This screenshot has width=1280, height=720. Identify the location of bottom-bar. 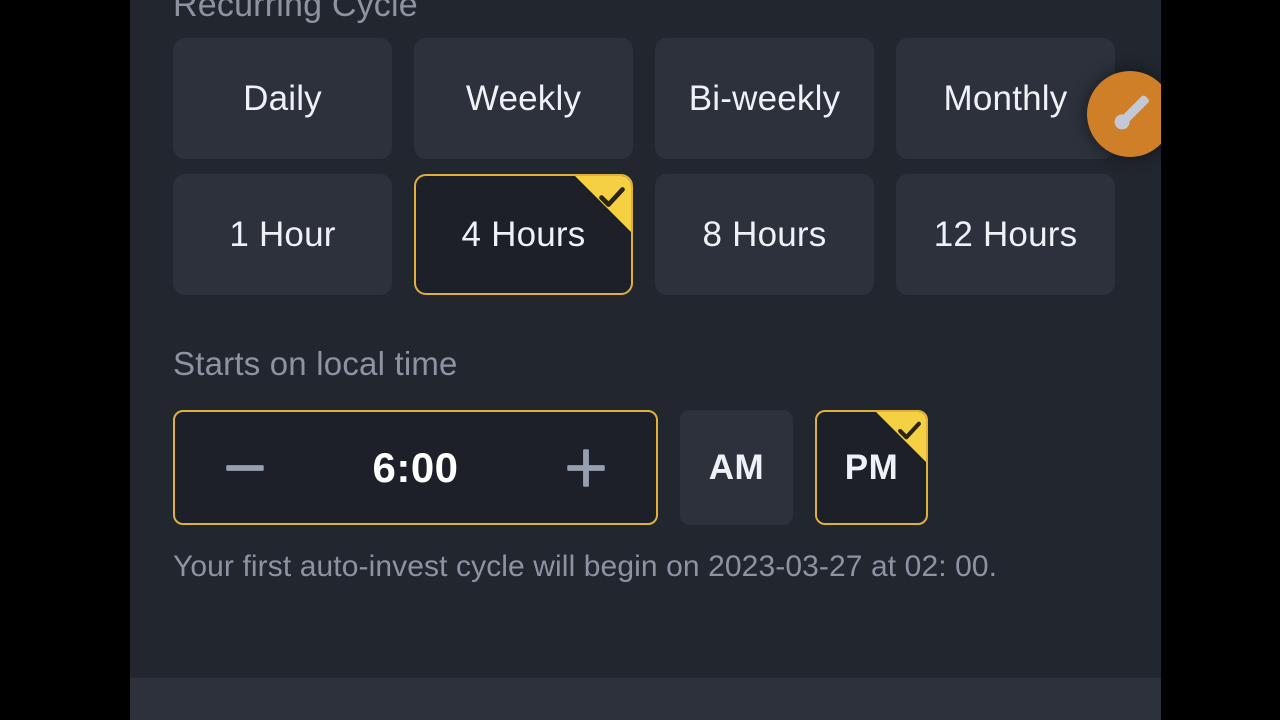
(645, 699).